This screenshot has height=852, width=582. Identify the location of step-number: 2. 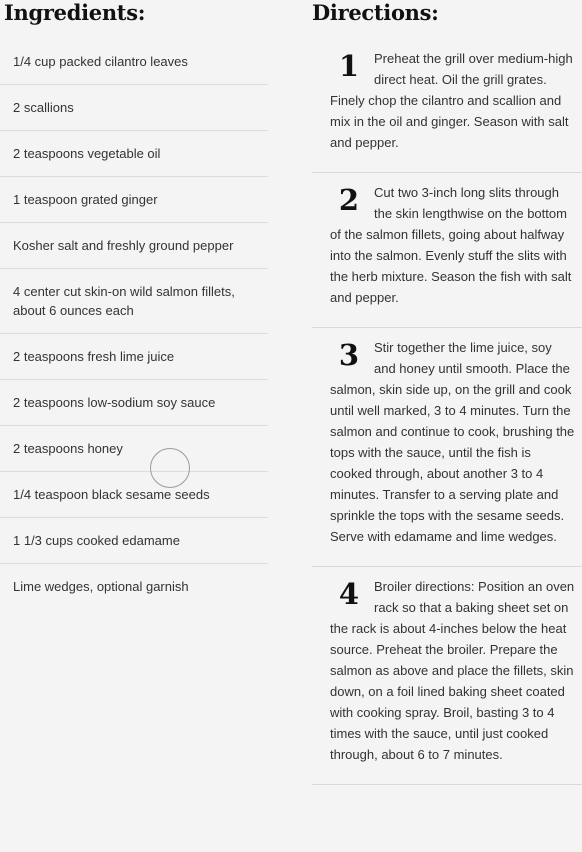
(349, 200).